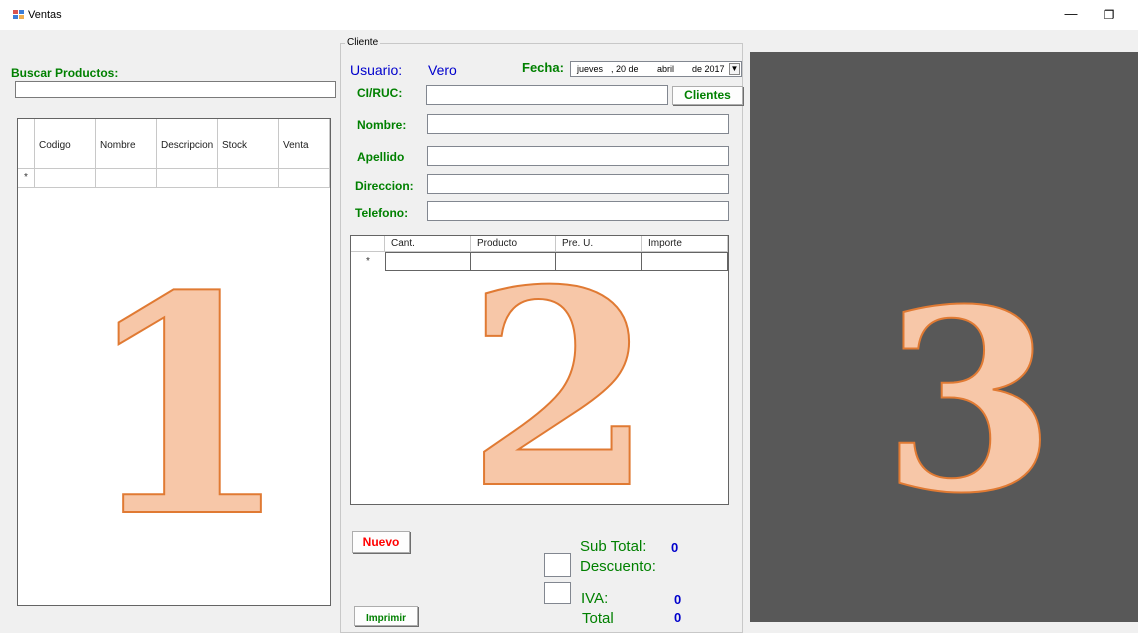  I want to click on app-icon, so click(18, 15).